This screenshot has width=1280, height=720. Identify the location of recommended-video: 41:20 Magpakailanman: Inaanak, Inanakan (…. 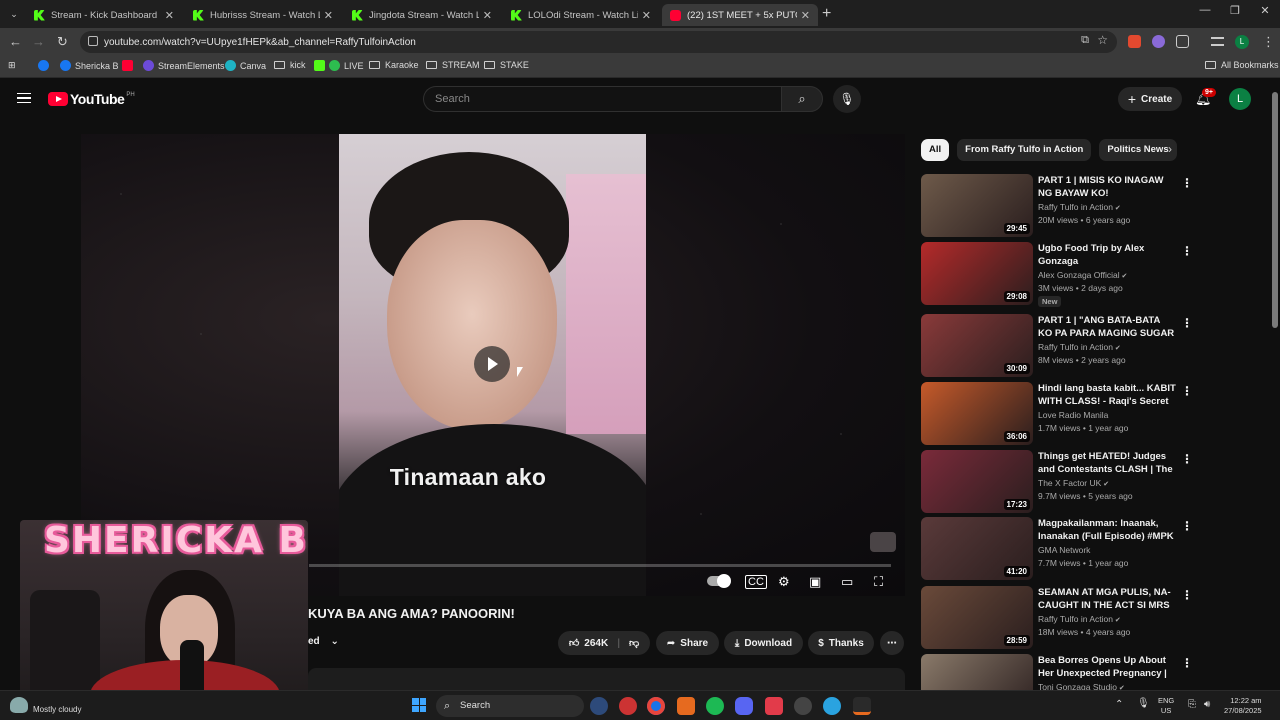
(1057, 549).